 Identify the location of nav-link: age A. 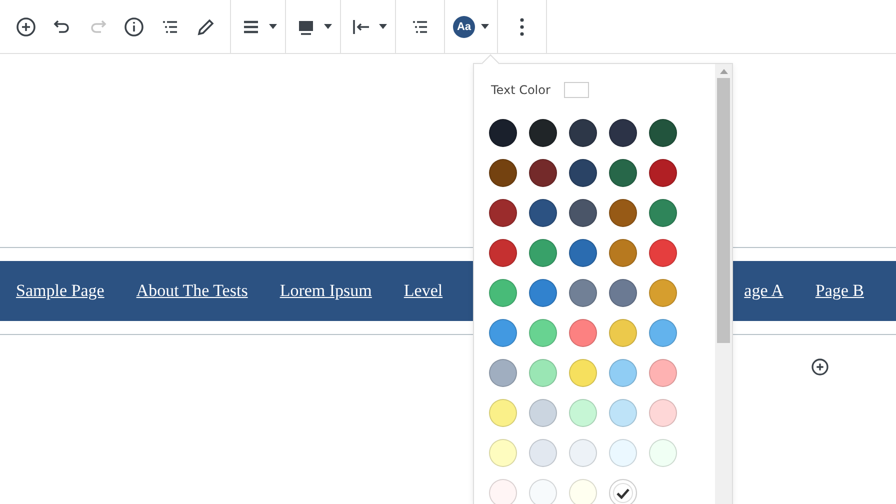
(764, 291).